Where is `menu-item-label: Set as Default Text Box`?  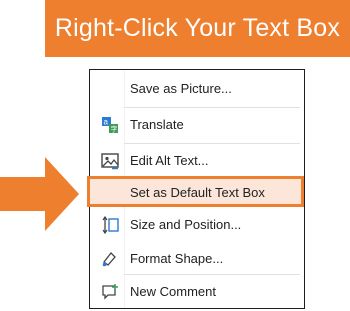
menu-item-label: Set as Default Text Box is located at coordinates (197, 192).